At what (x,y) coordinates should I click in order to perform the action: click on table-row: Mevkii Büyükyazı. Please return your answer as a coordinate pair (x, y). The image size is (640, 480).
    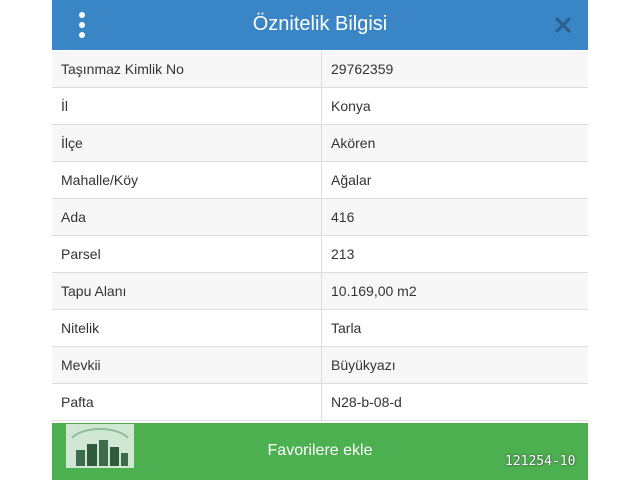
    Looking at the image, I should click on (320, 365).